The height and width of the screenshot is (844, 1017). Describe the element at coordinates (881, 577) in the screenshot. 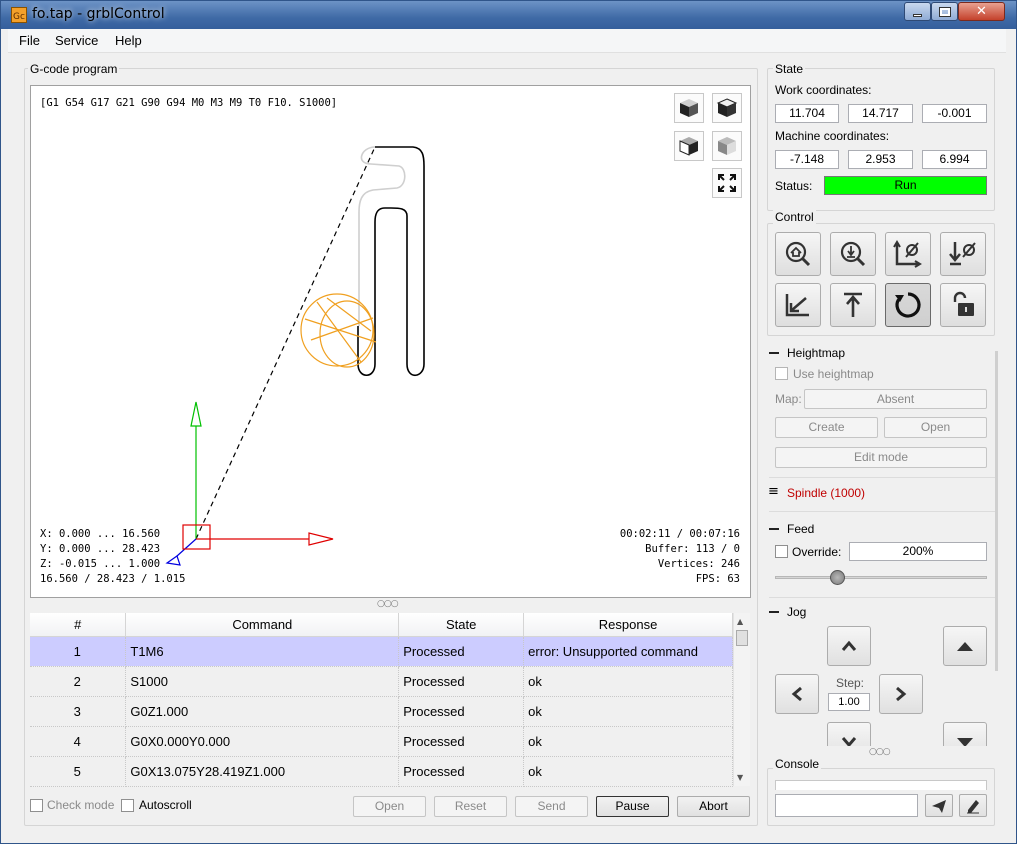

I see `feed-slider-track` at that location.